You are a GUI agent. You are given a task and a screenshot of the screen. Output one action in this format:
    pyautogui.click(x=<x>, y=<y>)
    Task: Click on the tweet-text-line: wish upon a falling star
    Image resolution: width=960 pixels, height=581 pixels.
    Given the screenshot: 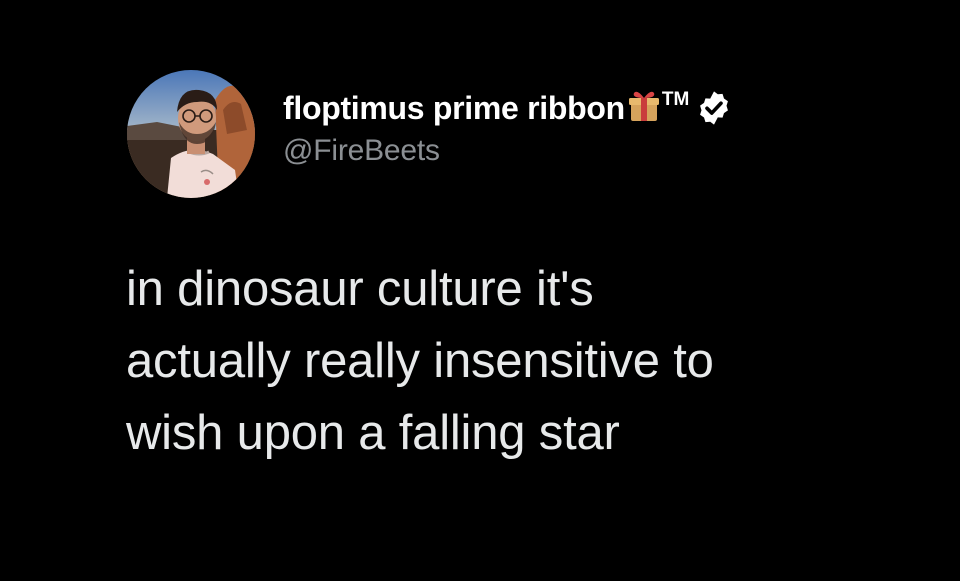 What is the action you would take?
    pyautogui.click(x=373, y=433)
    